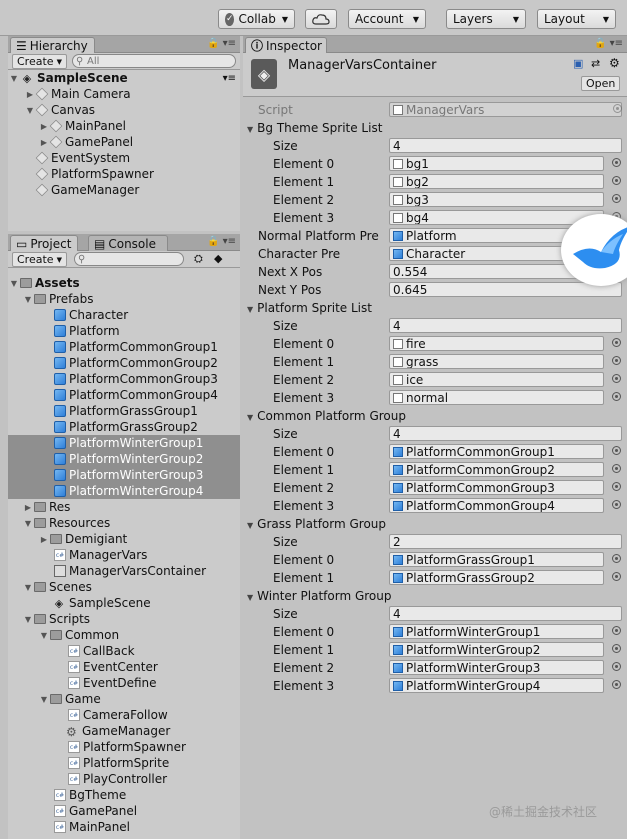 Image resolution: width=627 pixels, height=839 pixels. Describe the element at coordinates (124, 619) in the screenshot. I see `folder-scripts: ▼ Scripts` at that location.